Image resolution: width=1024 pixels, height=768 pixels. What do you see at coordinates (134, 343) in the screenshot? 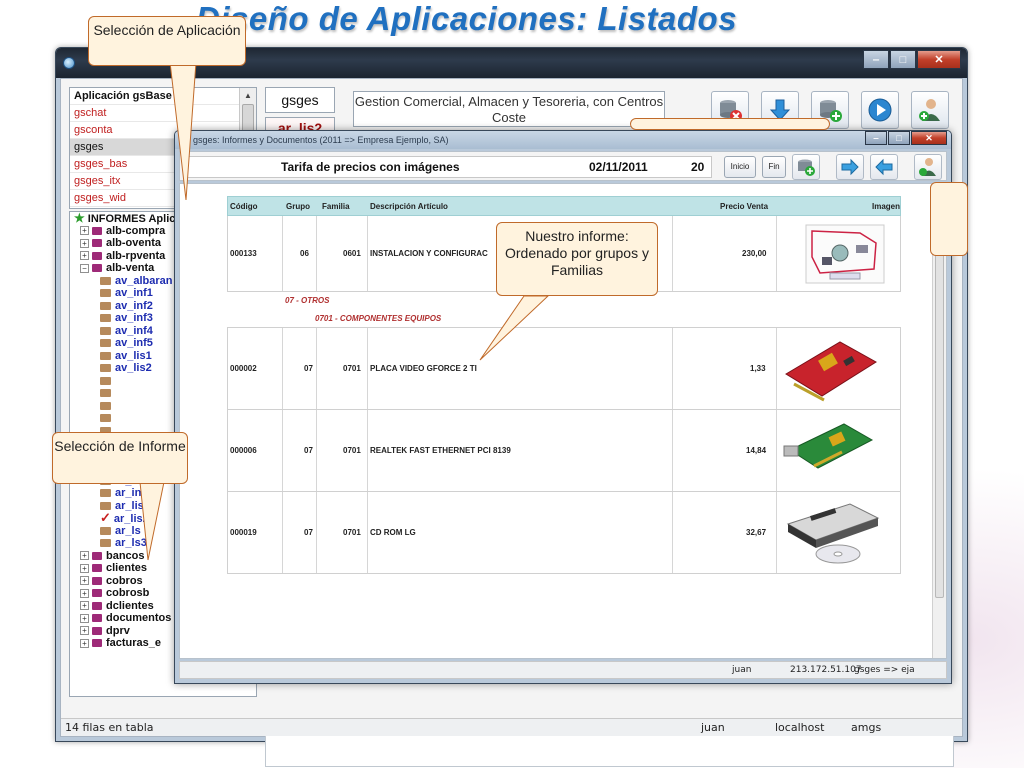
I see `tree-node-label: av_inf5` at bounding box center [134, 343].